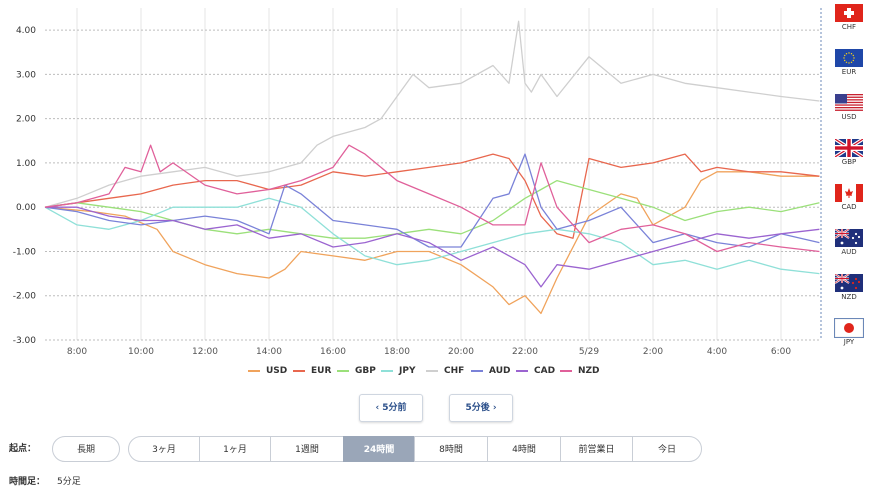  I want to click on y-tick-label: 3.00, so click(26, 75).